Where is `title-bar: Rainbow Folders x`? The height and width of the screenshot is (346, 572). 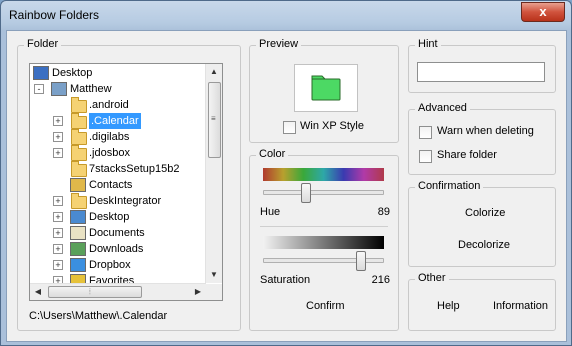
title-bar: Rainbow Folders x is located at coordinates (286, 15).